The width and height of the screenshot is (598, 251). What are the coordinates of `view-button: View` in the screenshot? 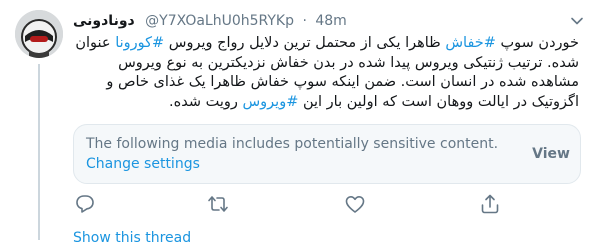 It's located at (551, 154).